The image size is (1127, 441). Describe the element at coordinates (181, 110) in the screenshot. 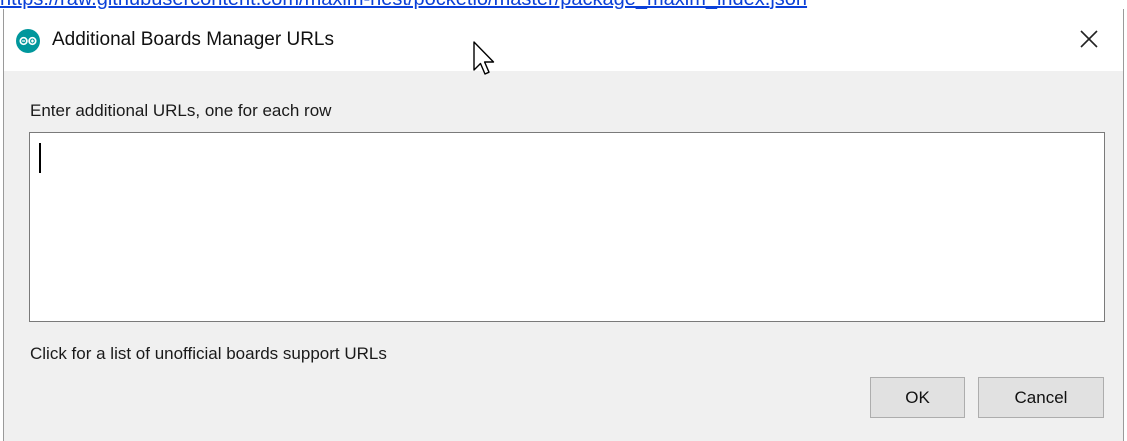

I see `url-prompt-label: Enter additional URLs, one for each row` at that location.